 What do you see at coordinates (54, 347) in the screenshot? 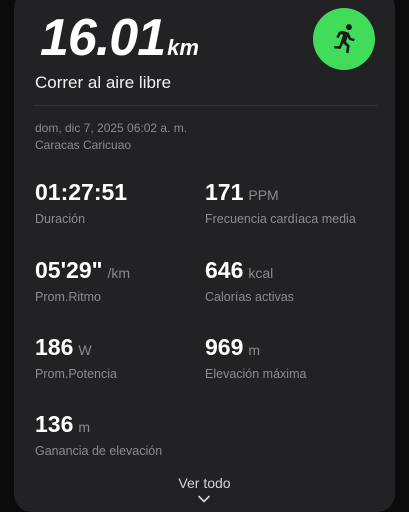
I see `stat-value: 186` at bounding box center [54, 347].